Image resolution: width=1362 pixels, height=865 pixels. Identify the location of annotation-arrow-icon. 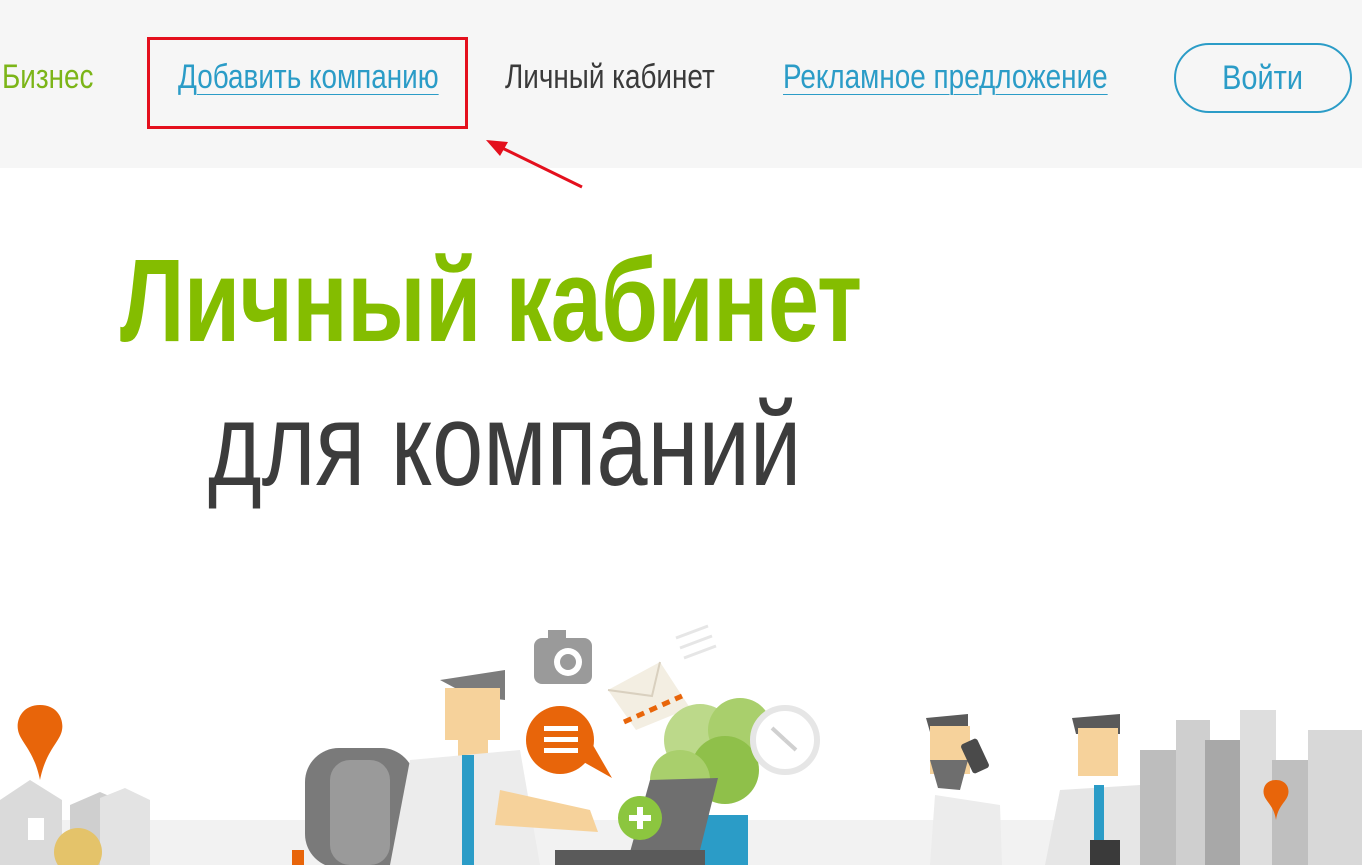
(534, 164).